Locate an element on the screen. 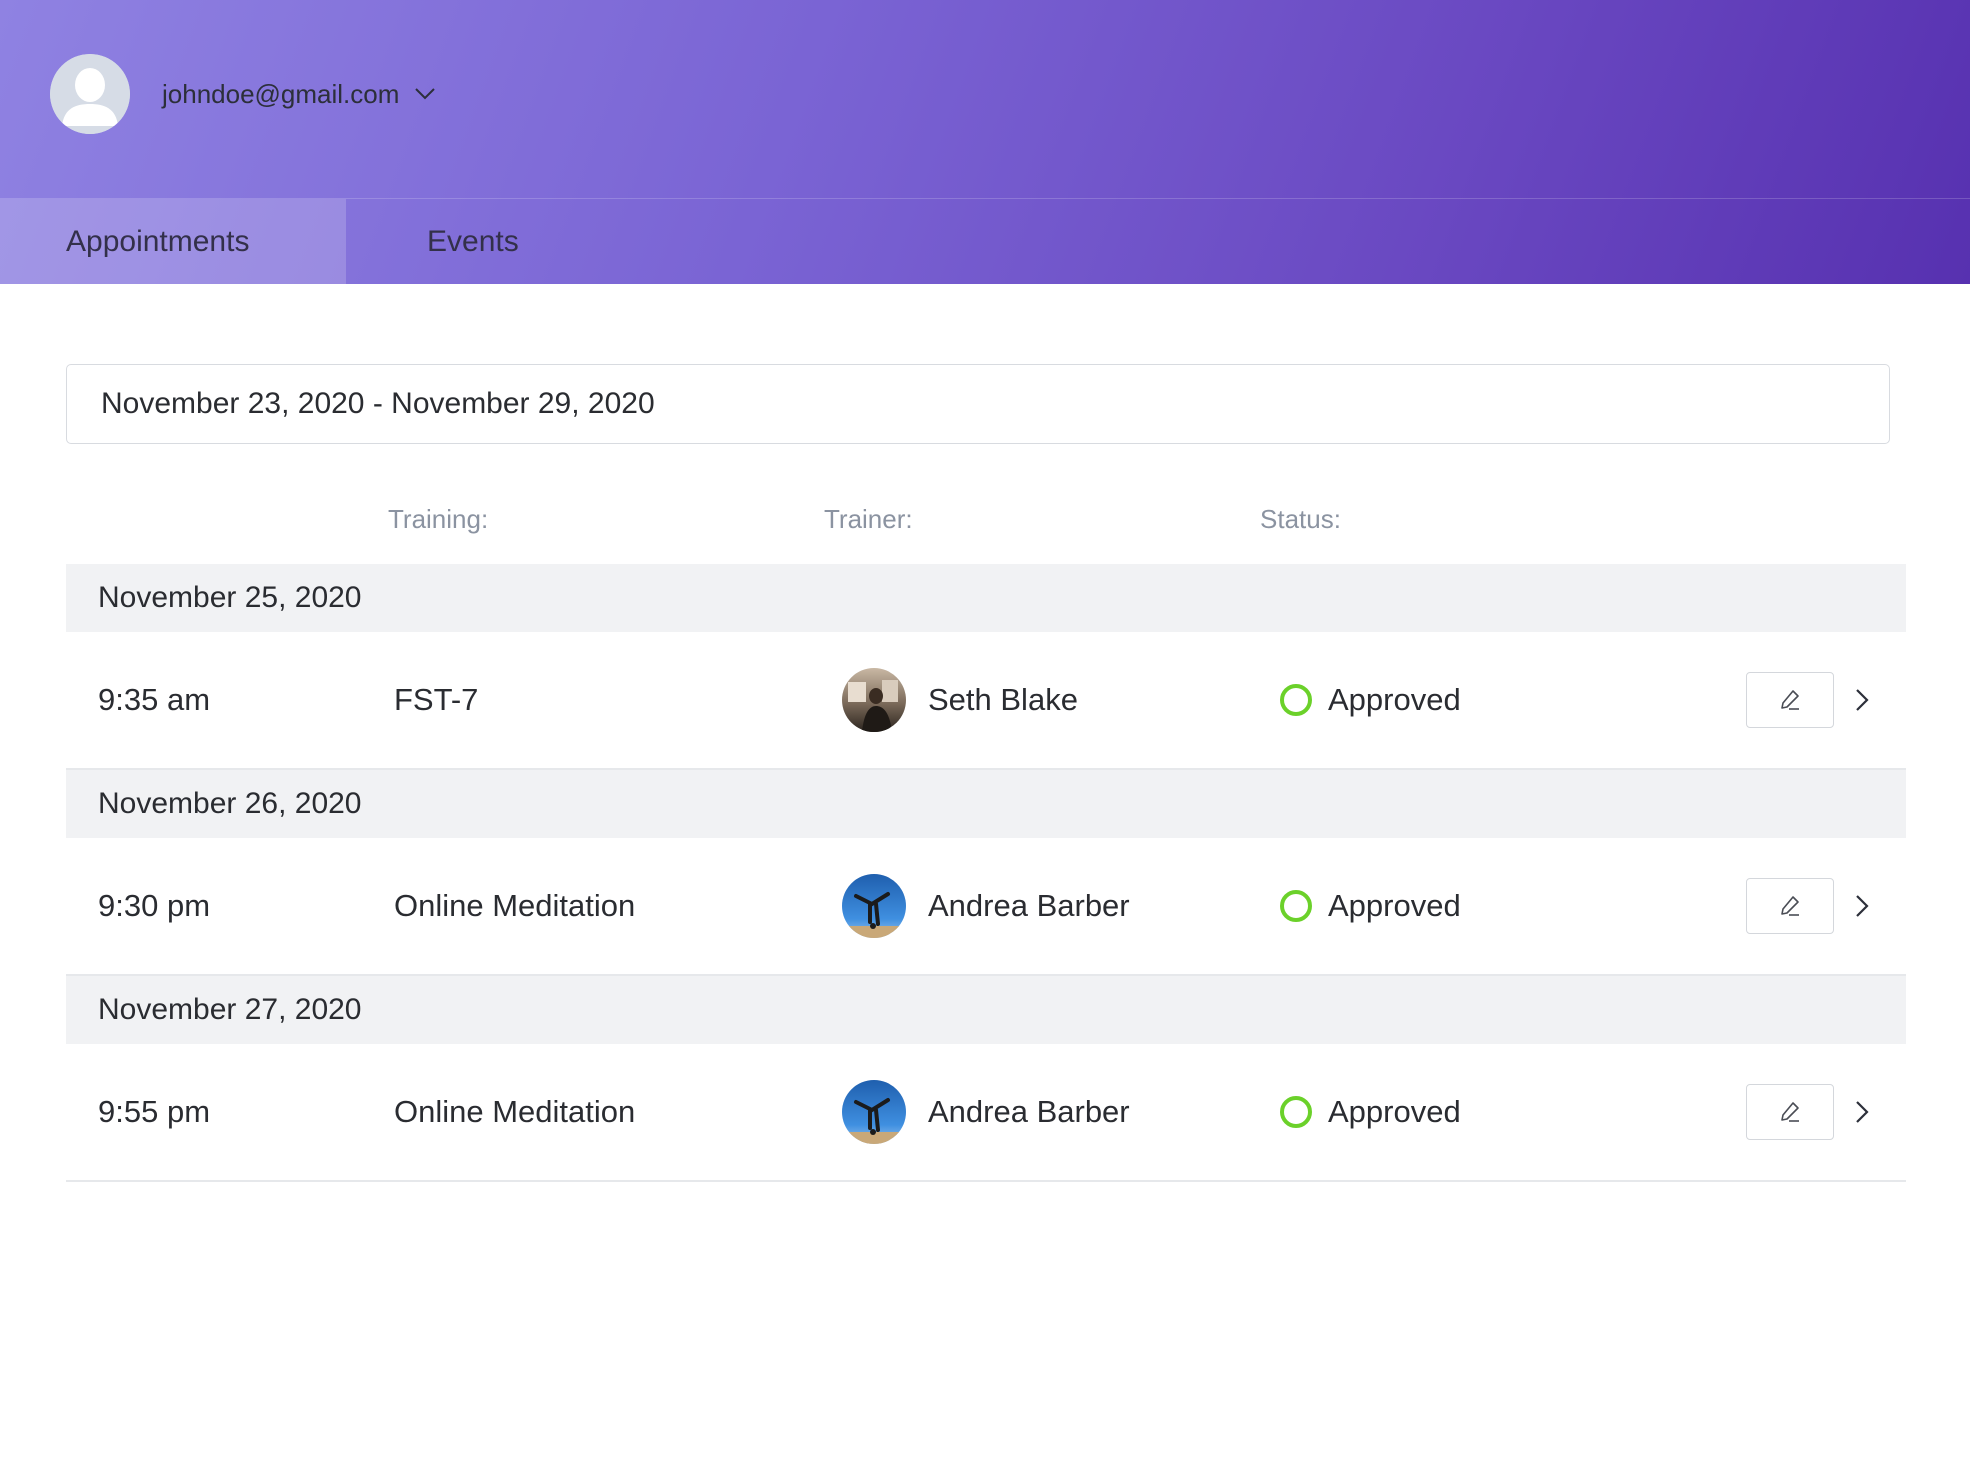 The image size is (1970, 1457). training-name: FST-7 is located at coordinates (436, 699).